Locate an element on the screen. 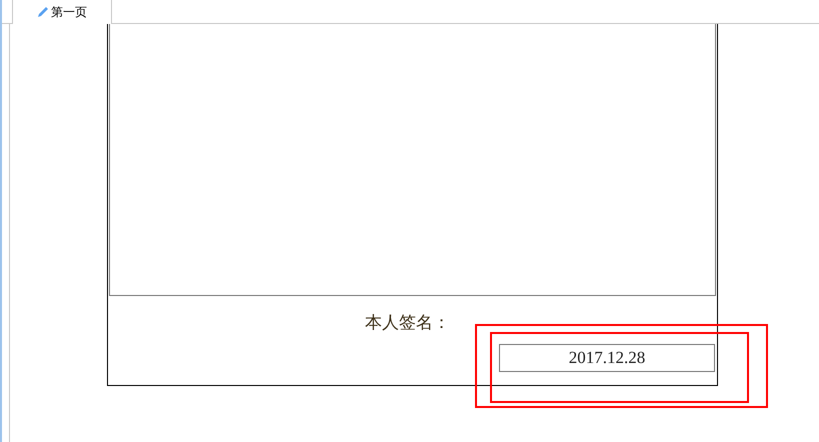 The image size is (819, 442). signature-label: 本人签名： is located at coordinates (407, 323).